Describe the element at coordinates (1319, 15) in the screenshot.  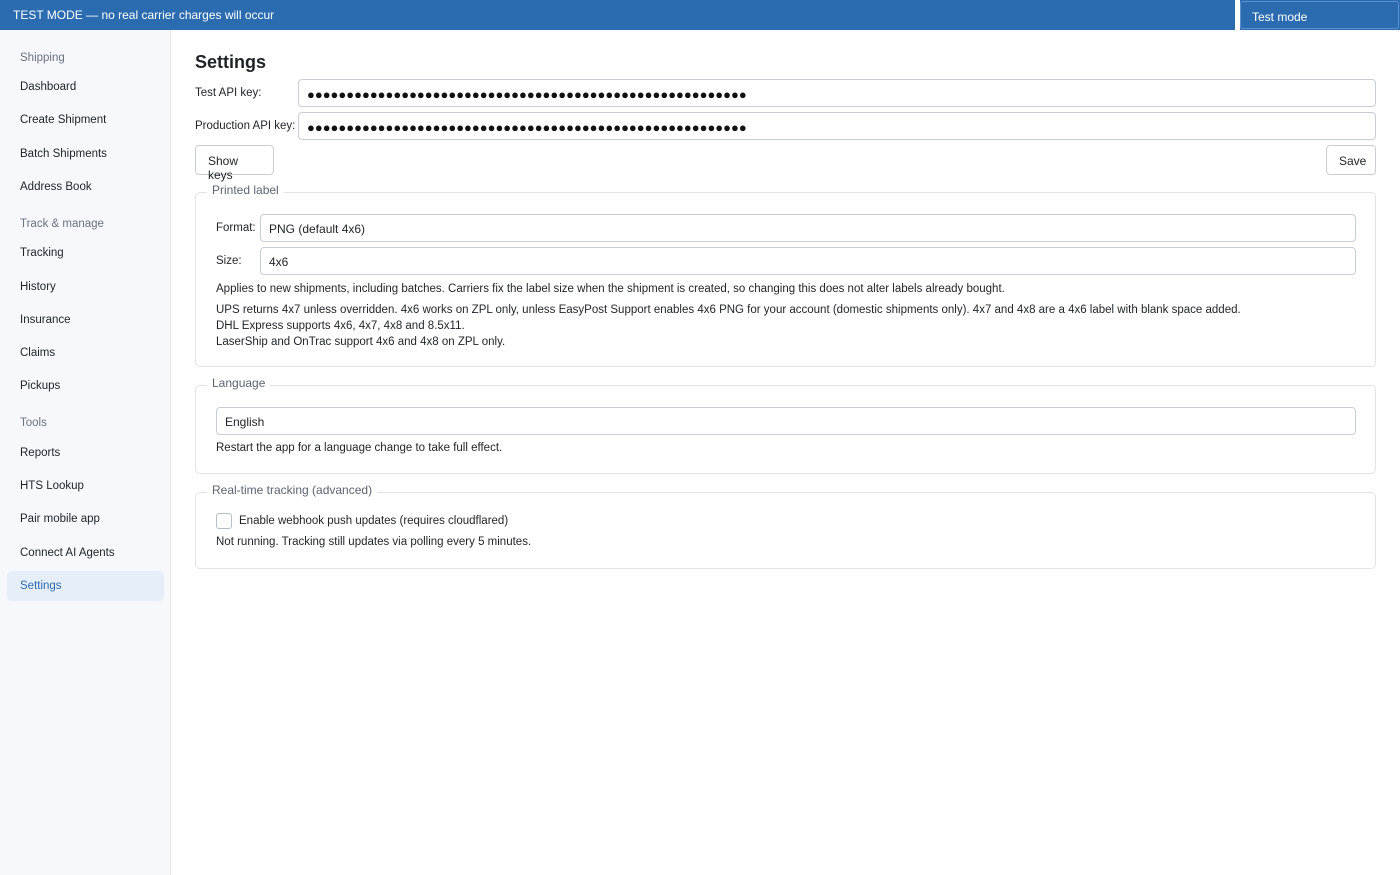
I see `mode-select: Test mode` at that location.